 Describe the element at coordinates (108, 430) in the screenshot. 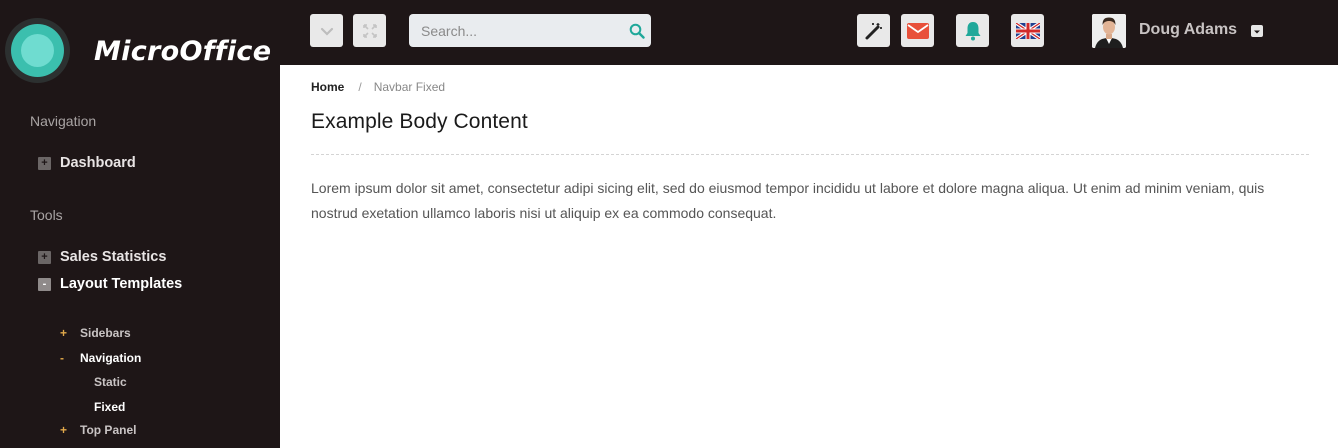

I see `sidebar-subitem-label: Top Panel` at that location.